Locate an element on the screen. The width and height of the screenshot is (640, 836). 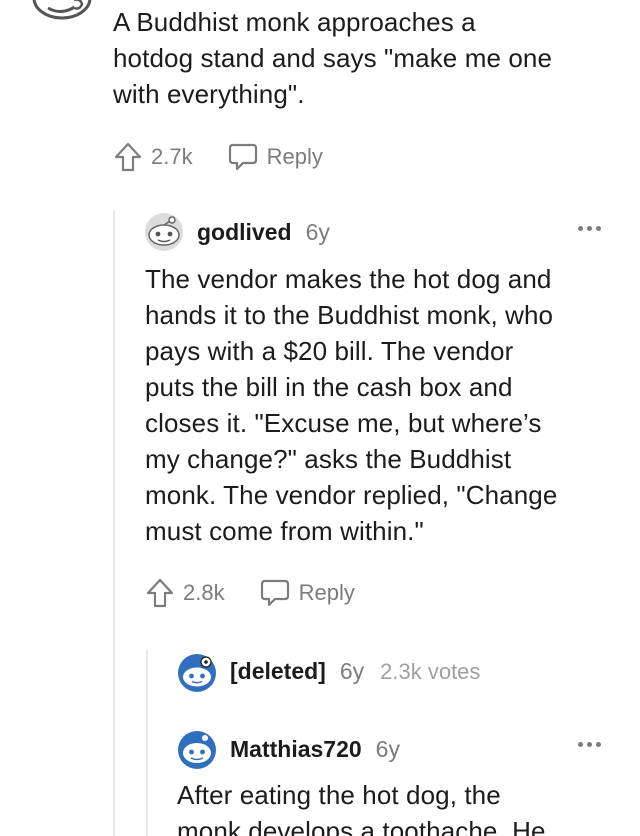
comment-line: my change?" asks the Buddhist is located at coordinates (328, 459).